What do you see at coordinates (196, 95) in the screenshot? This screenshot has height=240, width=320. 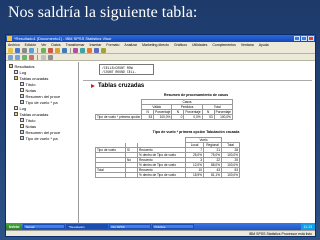 I see `summary-caption: Resumen de procesamiento de casos` at bounding box center [196, 95].